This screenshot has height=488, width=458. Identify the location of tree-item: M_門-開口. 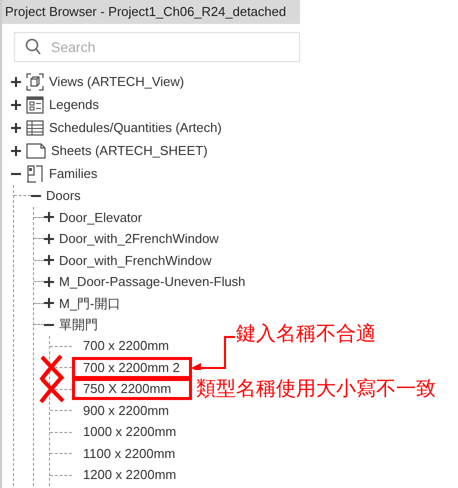
(89, 303).